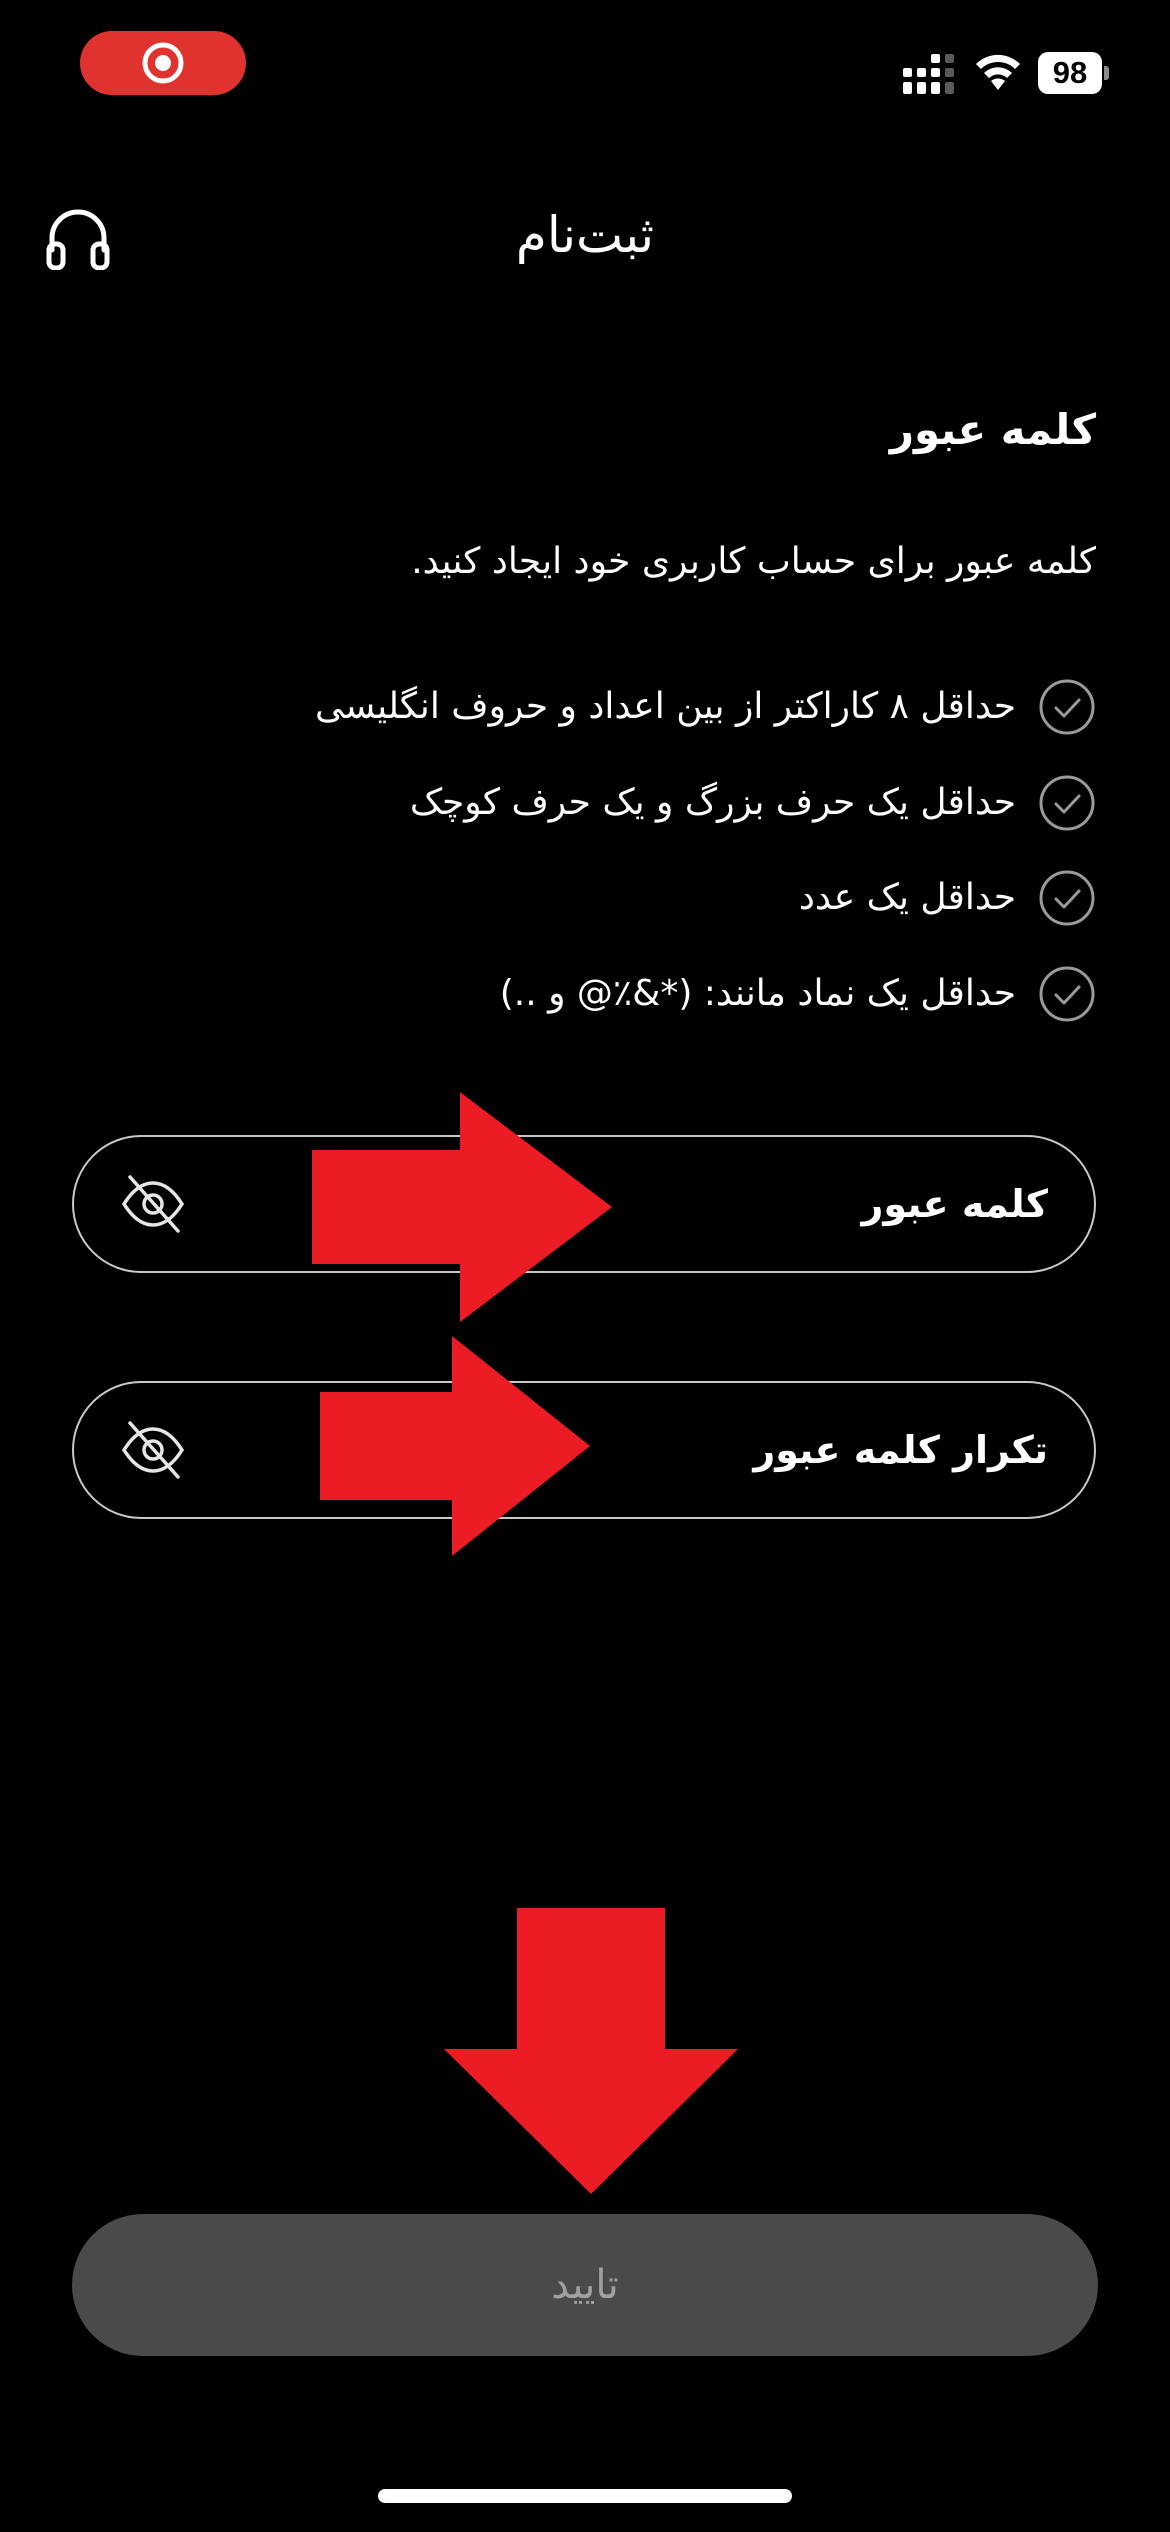 This screenshot has height=2532, width=1170. I want to click on page-title: ثبت‌نام, so click(585, 235).